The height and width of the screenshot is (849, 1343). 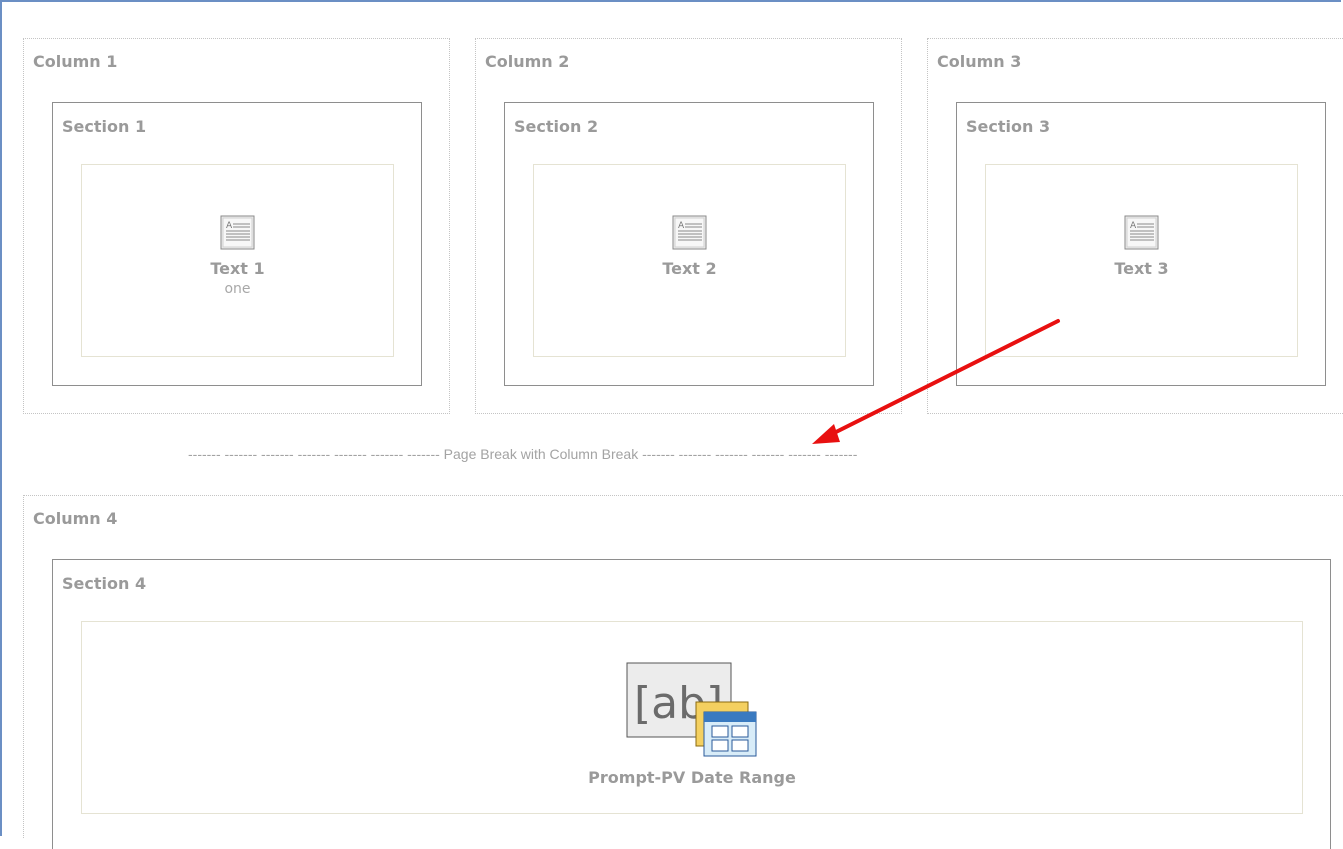 What do you see at coordinates (689, 268) in the screenshot?
I see `view-name: Text 2` at bounding box center [689, 268].